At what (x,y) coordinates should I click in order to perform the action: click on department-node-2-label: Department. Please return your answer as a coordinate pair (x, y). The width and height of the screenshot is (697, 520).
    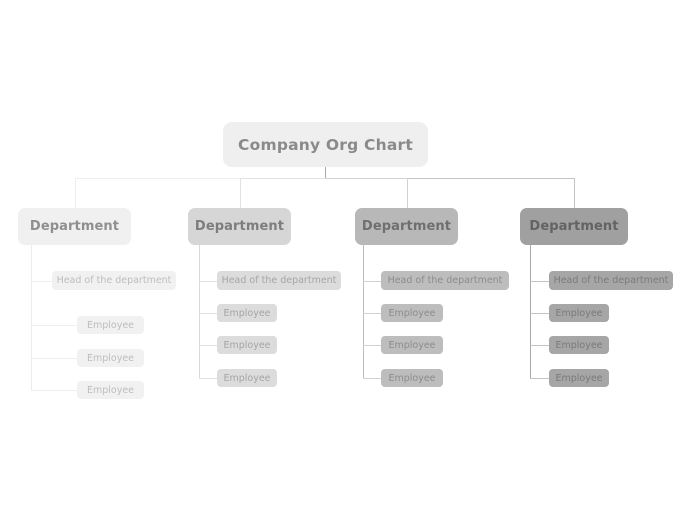
    Looking at the image, I should click on (239, 226).